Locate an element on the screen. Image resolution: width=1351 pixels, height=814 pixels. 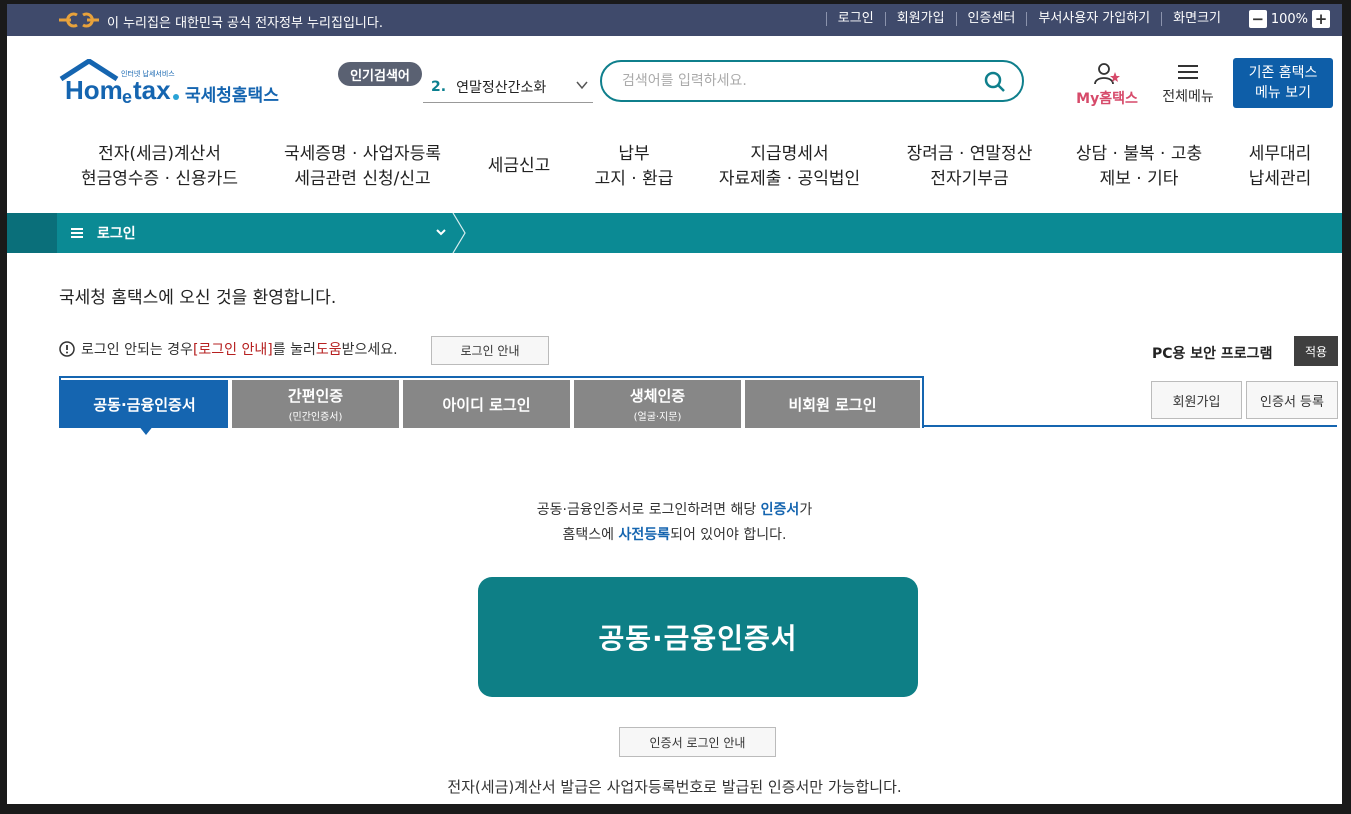
login-link: 로그인 is located at coordinates (855, 19).